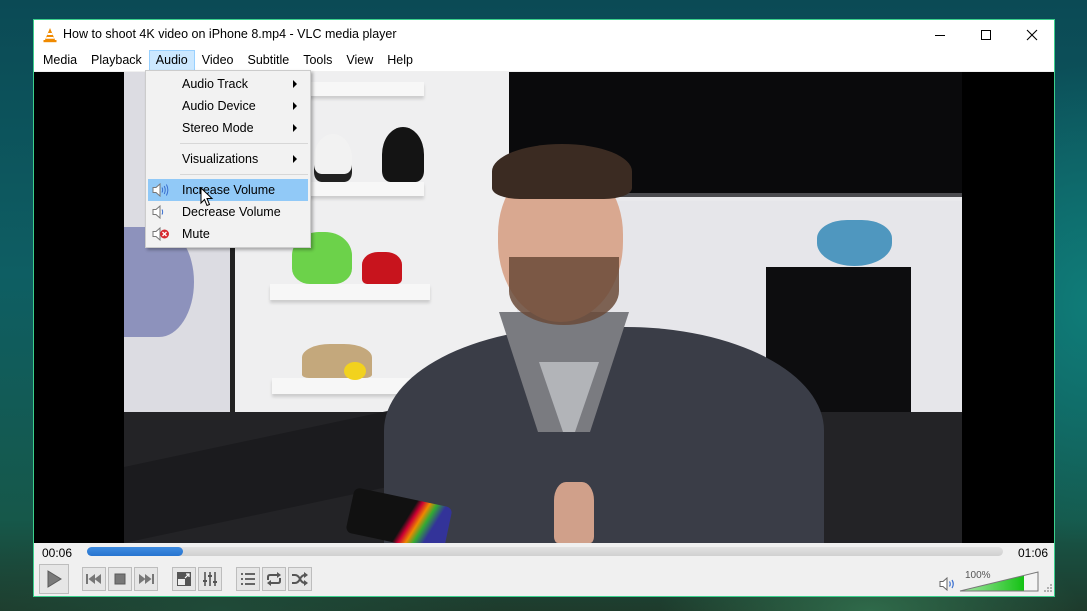  What do you see at coordinates (382, 268) in the screenshot?
I see `red-joystick` at bounding box center [382, 268].